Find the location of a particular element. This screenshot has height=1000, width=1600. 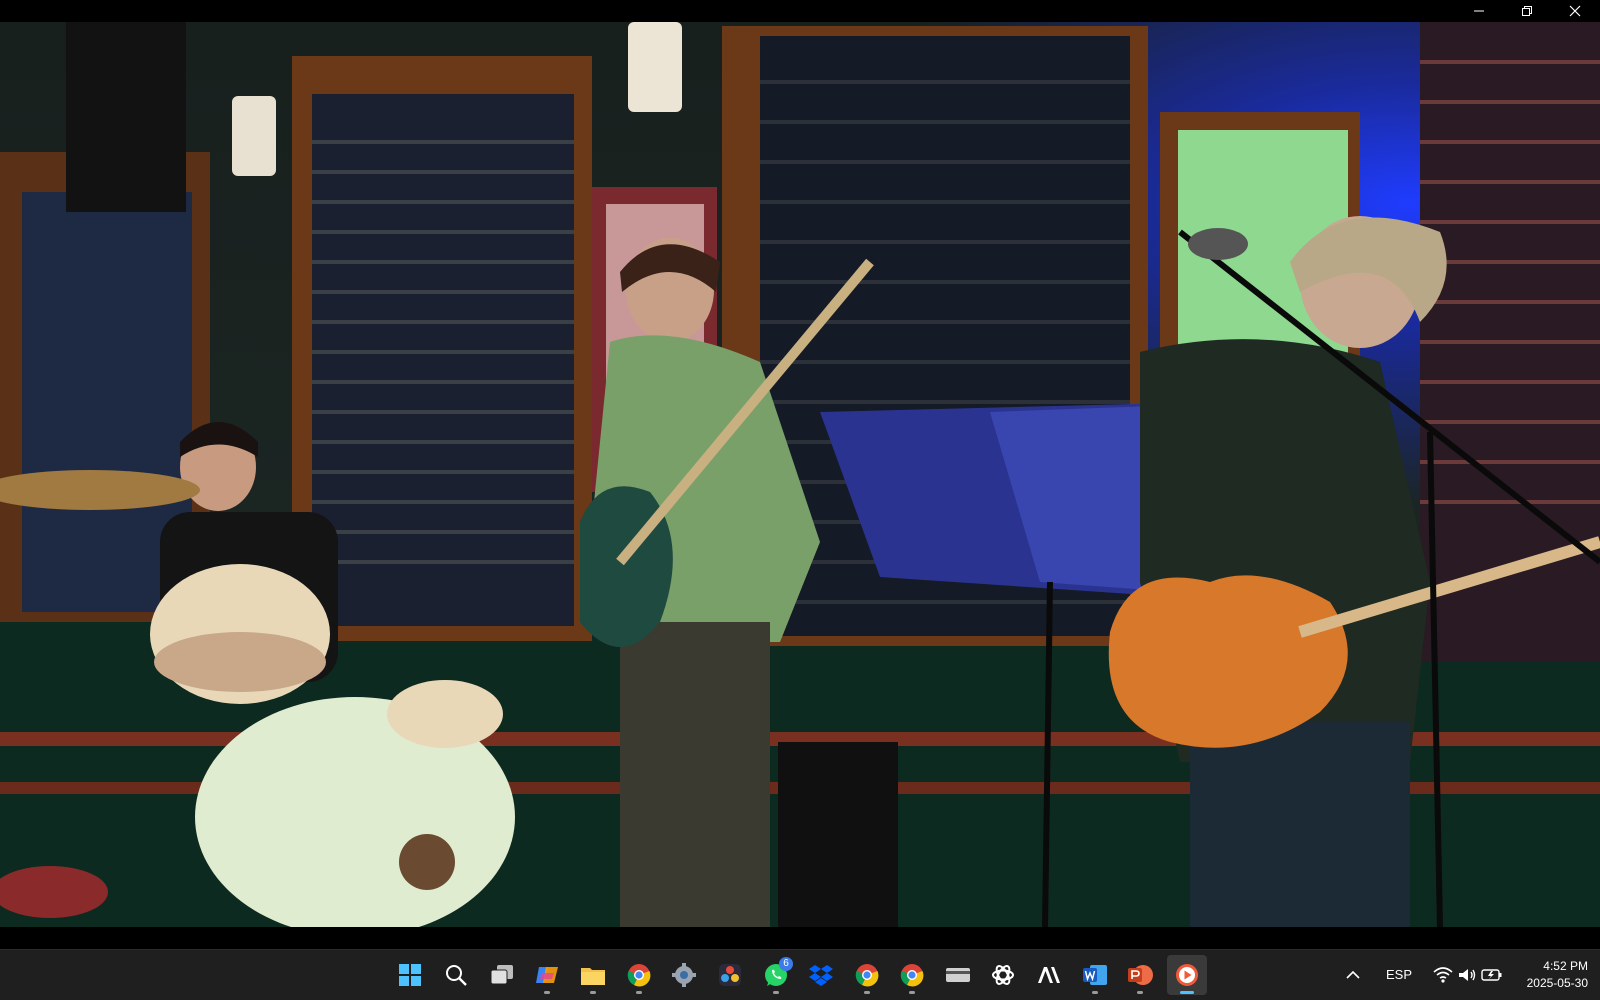

powerpoint-button is located at coordinates (1140, 975).